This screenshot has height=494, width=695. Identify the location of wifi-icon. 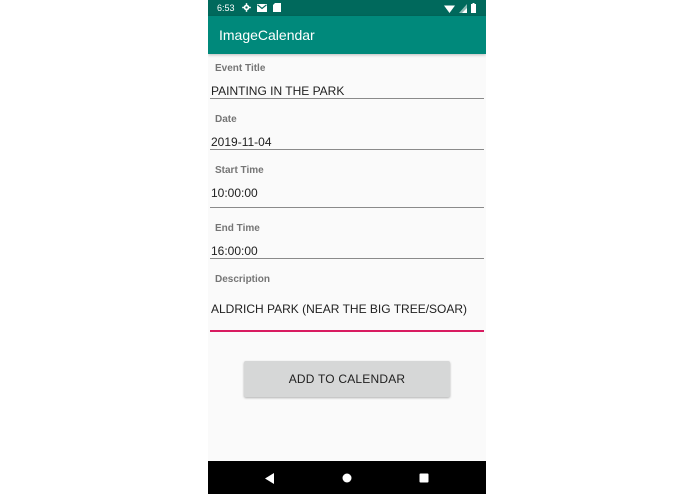
(449, 9).